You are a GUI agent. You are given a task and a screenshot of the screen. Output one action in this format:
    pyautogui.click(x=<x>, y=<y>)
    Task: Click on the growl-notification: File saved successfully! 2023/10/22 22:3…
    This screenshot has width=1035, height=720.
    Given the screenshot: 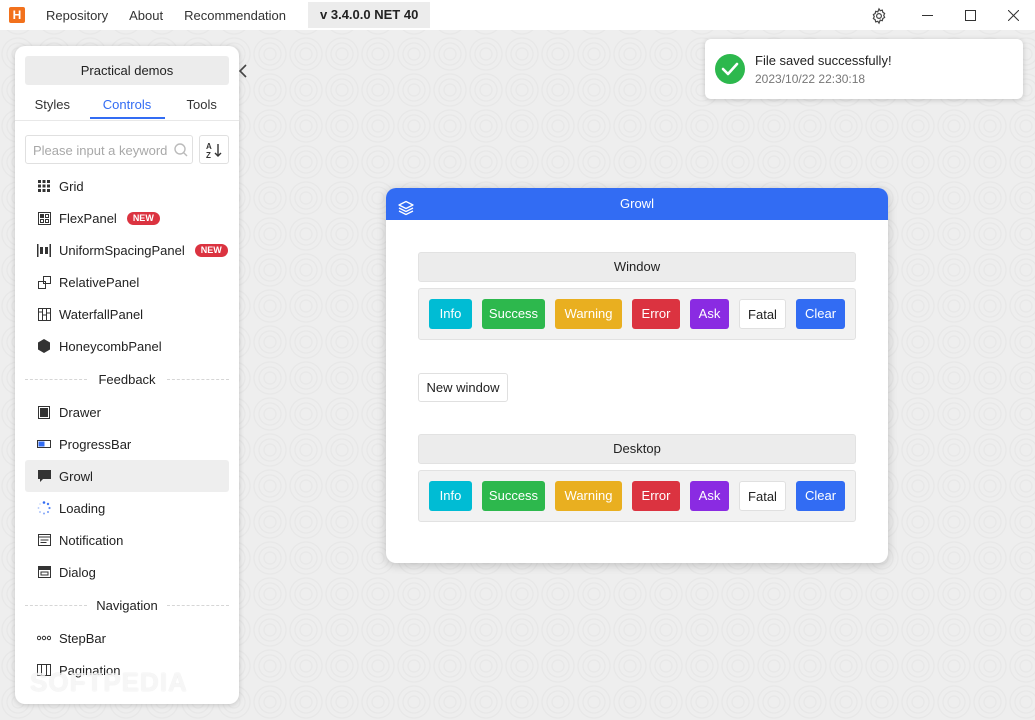 What is the action you would take?
    pyautogui.click(x=864, y=69)
    